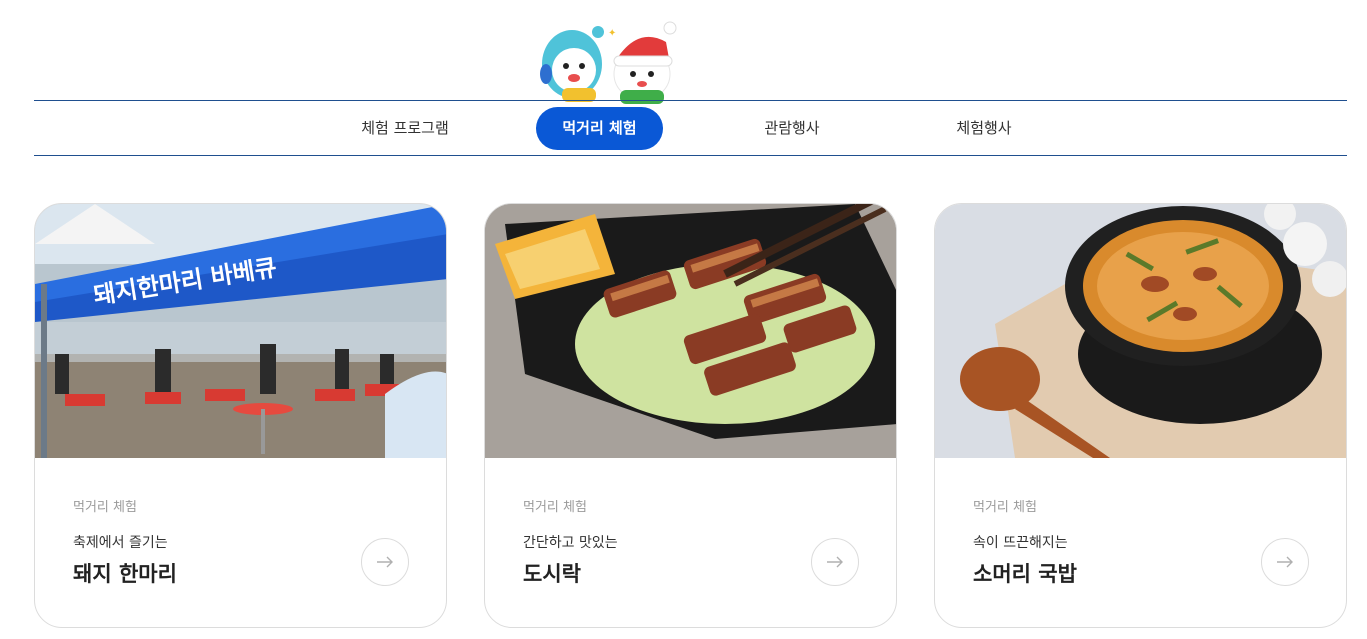 This screenshot has width=1367, height=639. Describe the element at coordinates (570, 543) in the screenshot. I see `card-subtitle: 간단하고 맛있는` at that location.